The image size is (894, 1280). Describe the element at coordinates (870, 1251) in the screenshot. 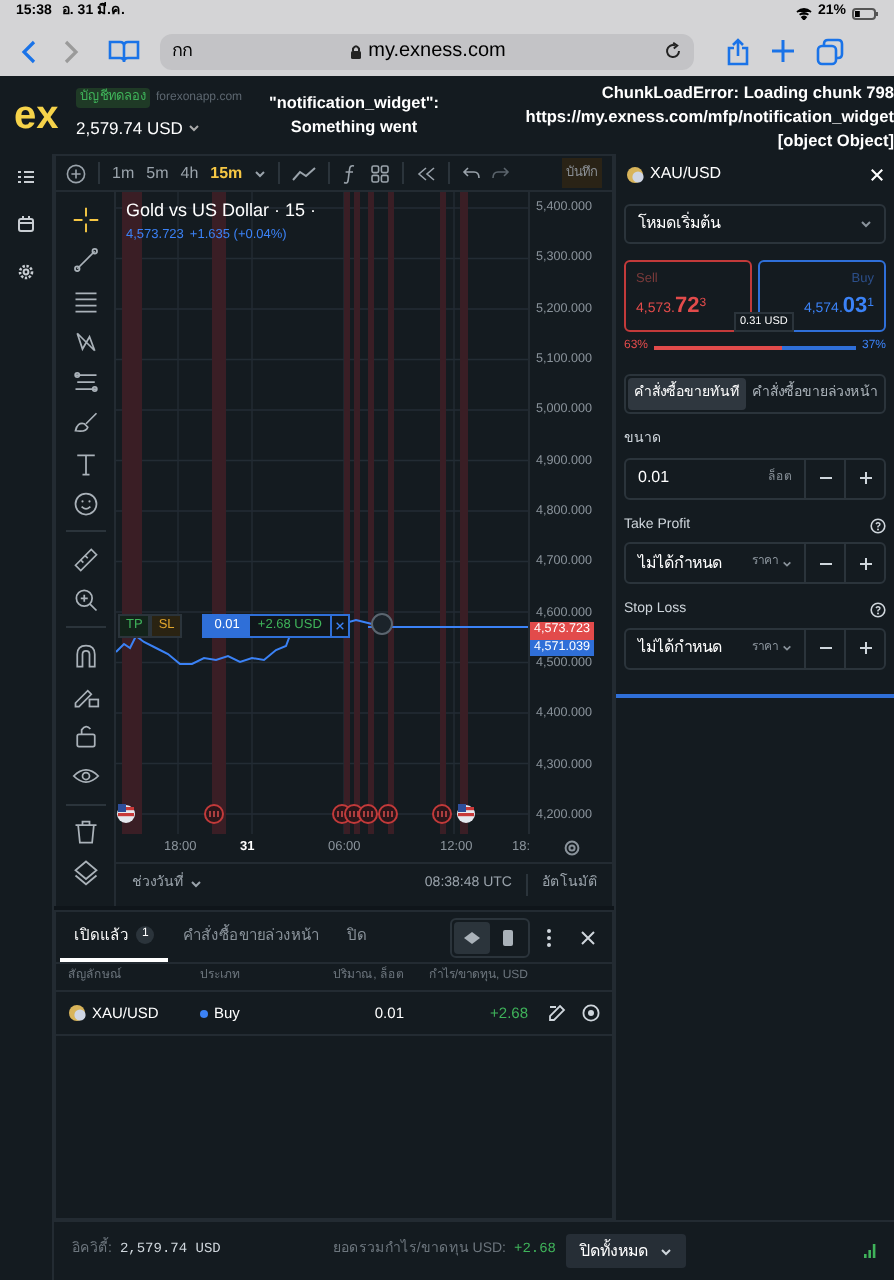

I see `signal-icon` at that location.